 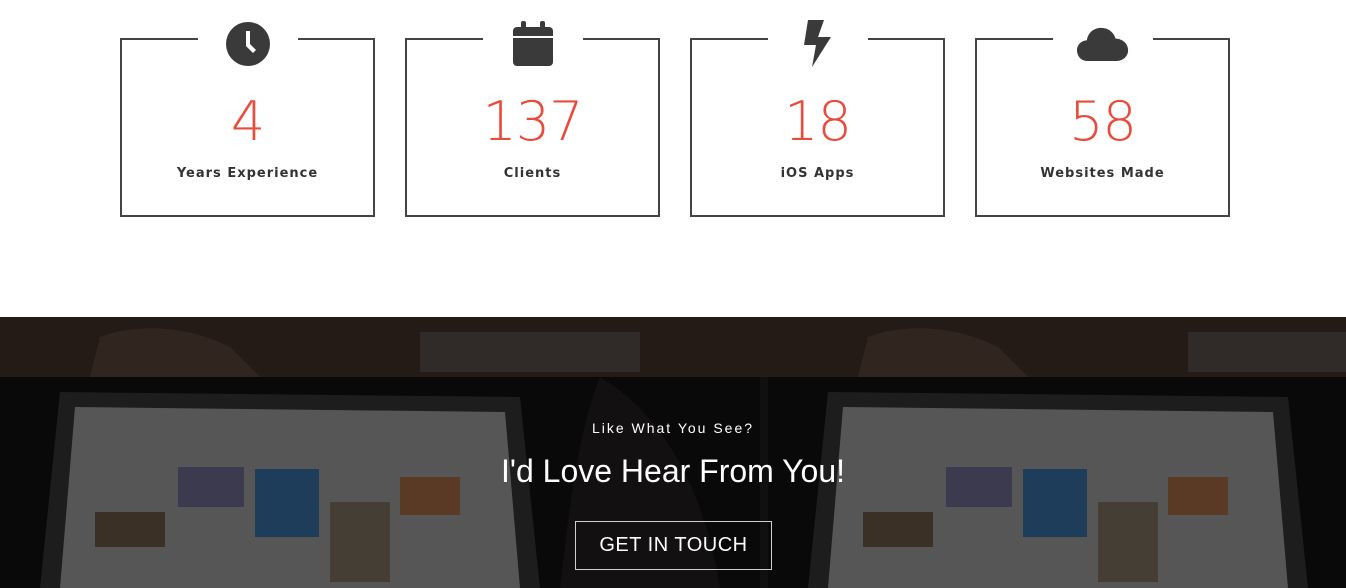 I want to click on stat-card-clients: 137 Clients, so click(x=532, y=119).